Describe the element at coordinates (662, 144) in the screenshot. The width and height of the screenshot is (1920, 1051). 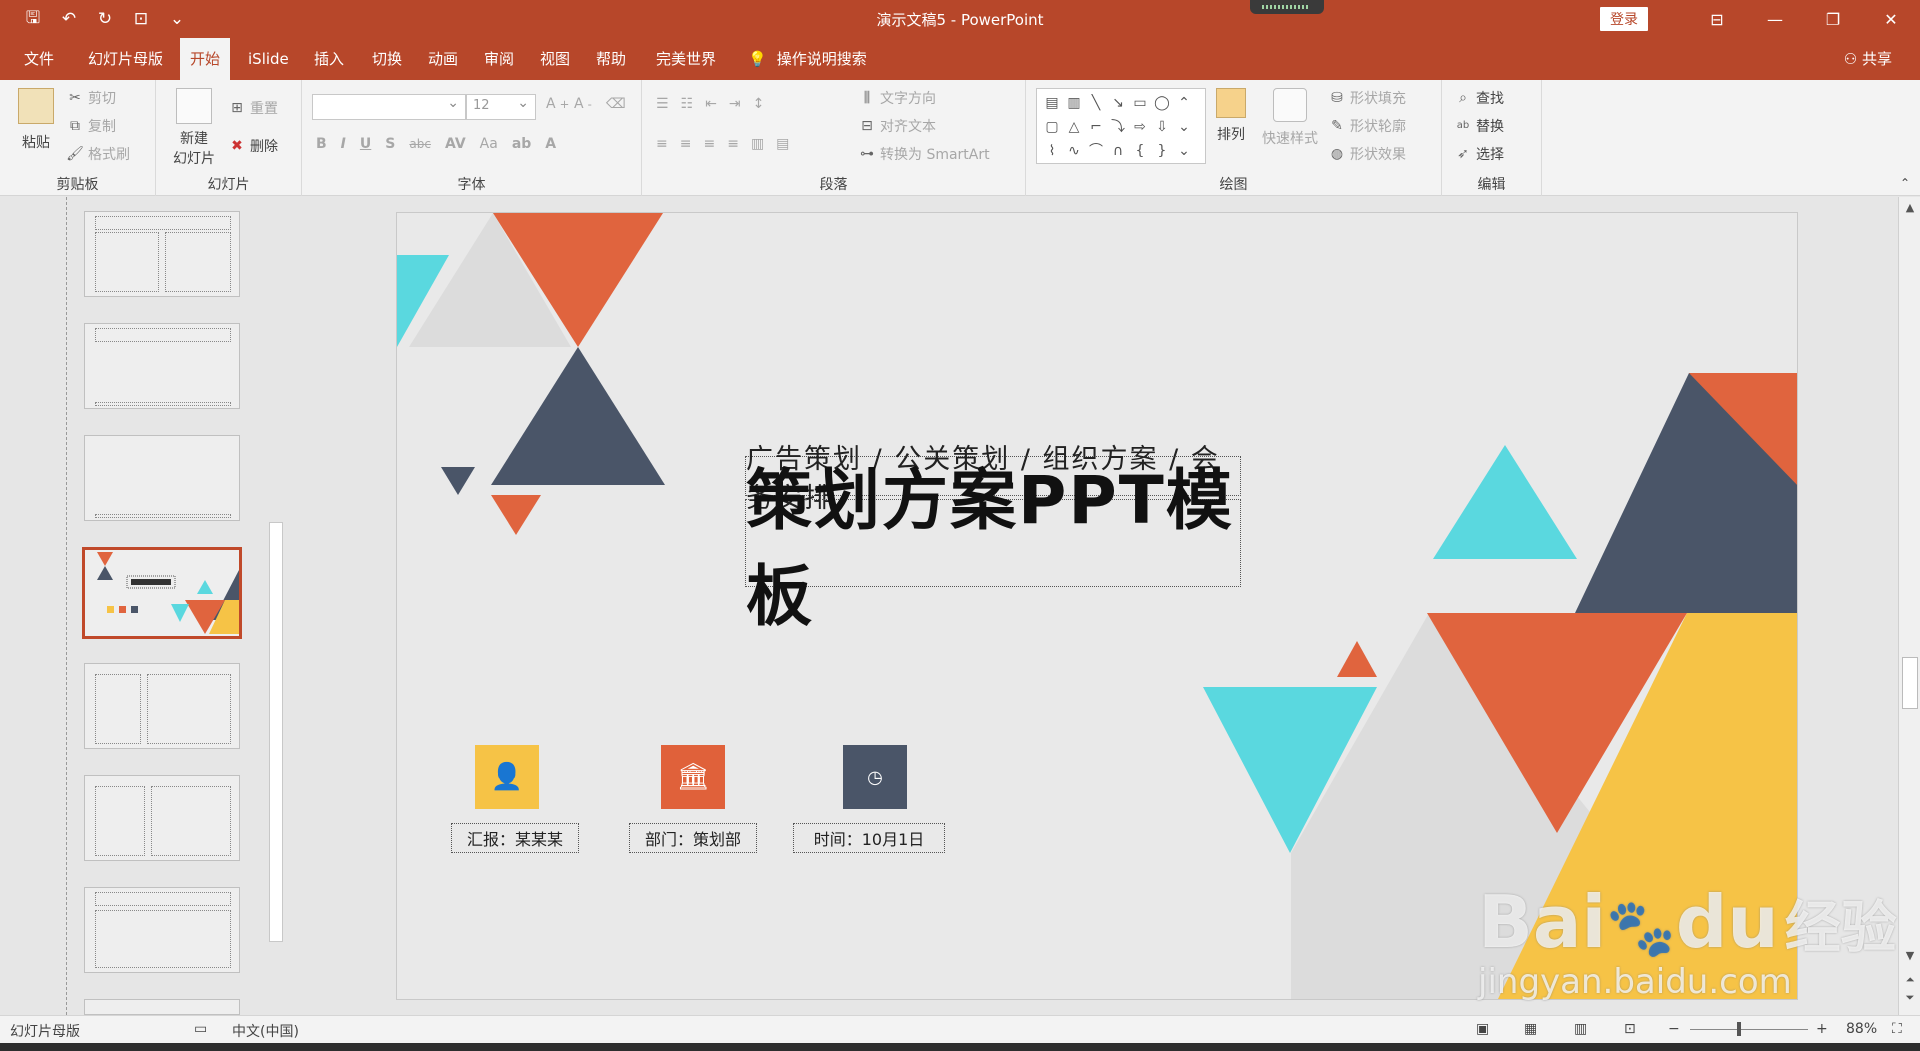
I see `align-left-icon: ≡` at that location.